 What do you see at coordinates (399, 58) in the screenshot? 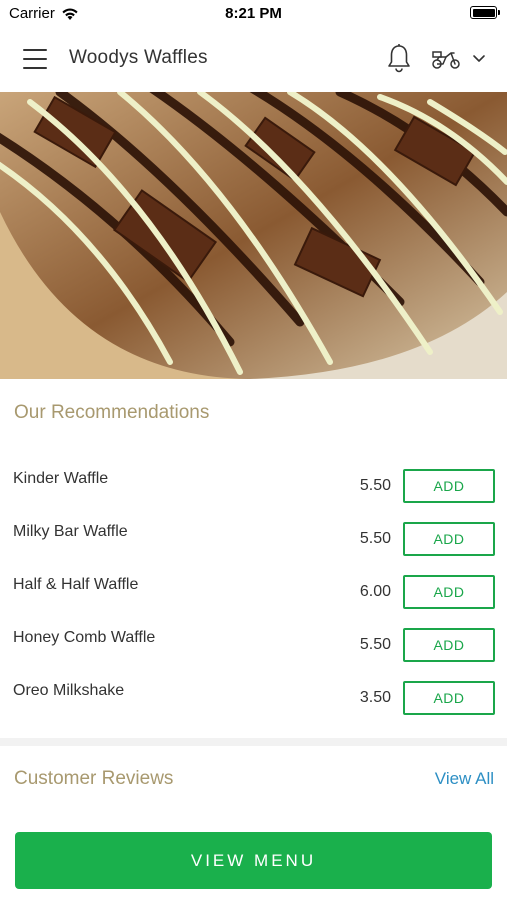
I see `bell-icon` at bounding box center [399, 58].